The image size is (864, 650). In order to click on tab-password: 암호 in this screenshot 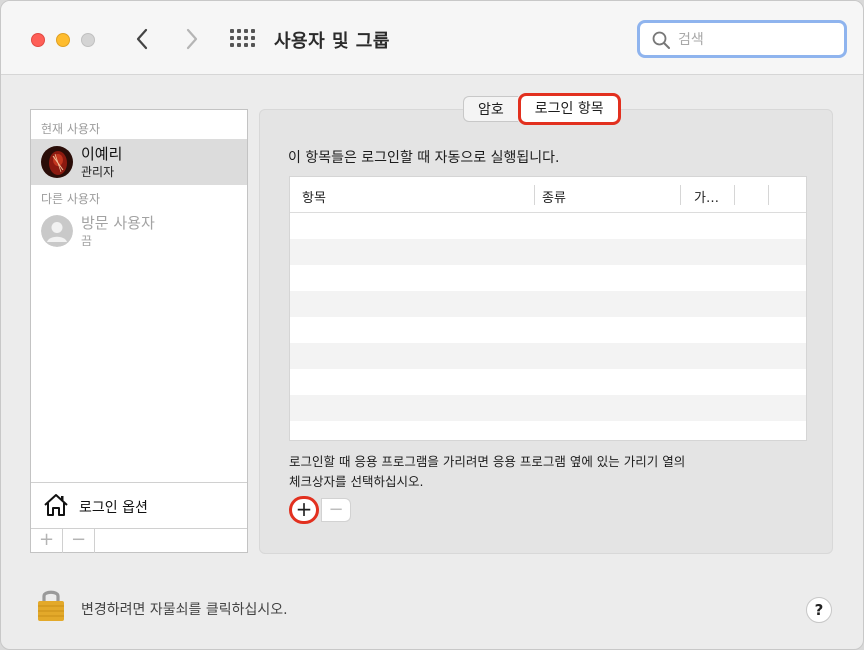, I will do `click(490, 109)`.